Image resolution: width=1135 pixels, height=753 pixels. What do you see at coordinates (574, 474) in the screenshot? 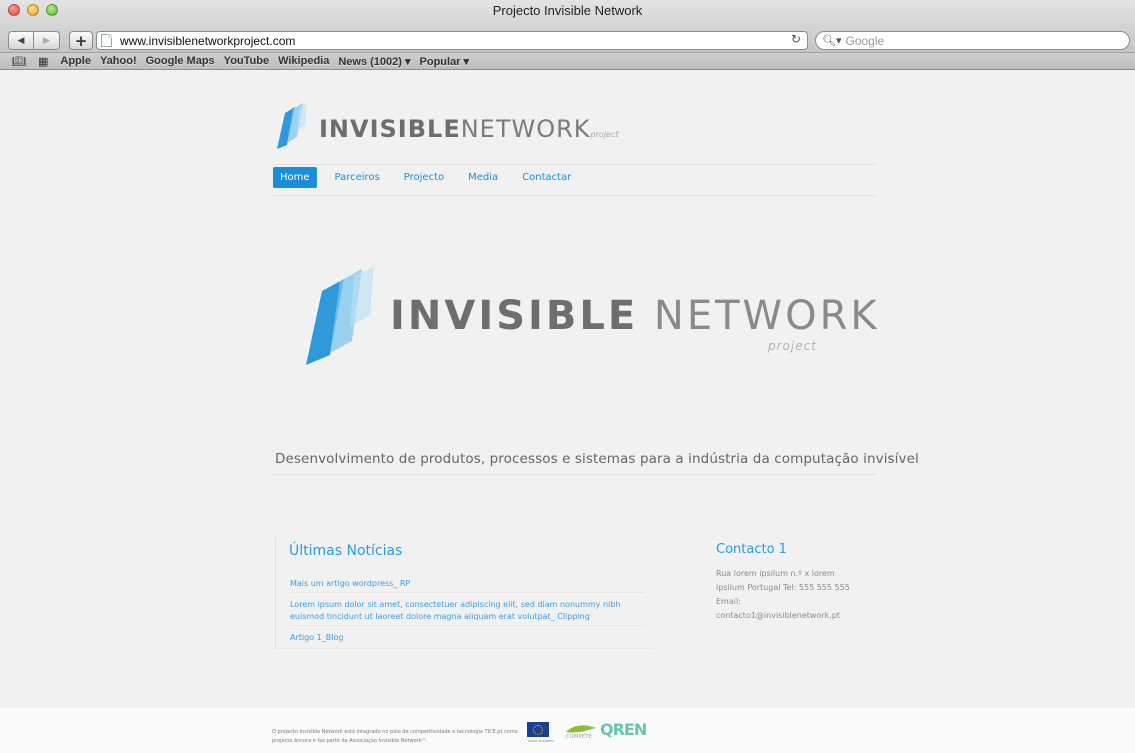
I see `tagline-divider` at bounding box center [574, 474].